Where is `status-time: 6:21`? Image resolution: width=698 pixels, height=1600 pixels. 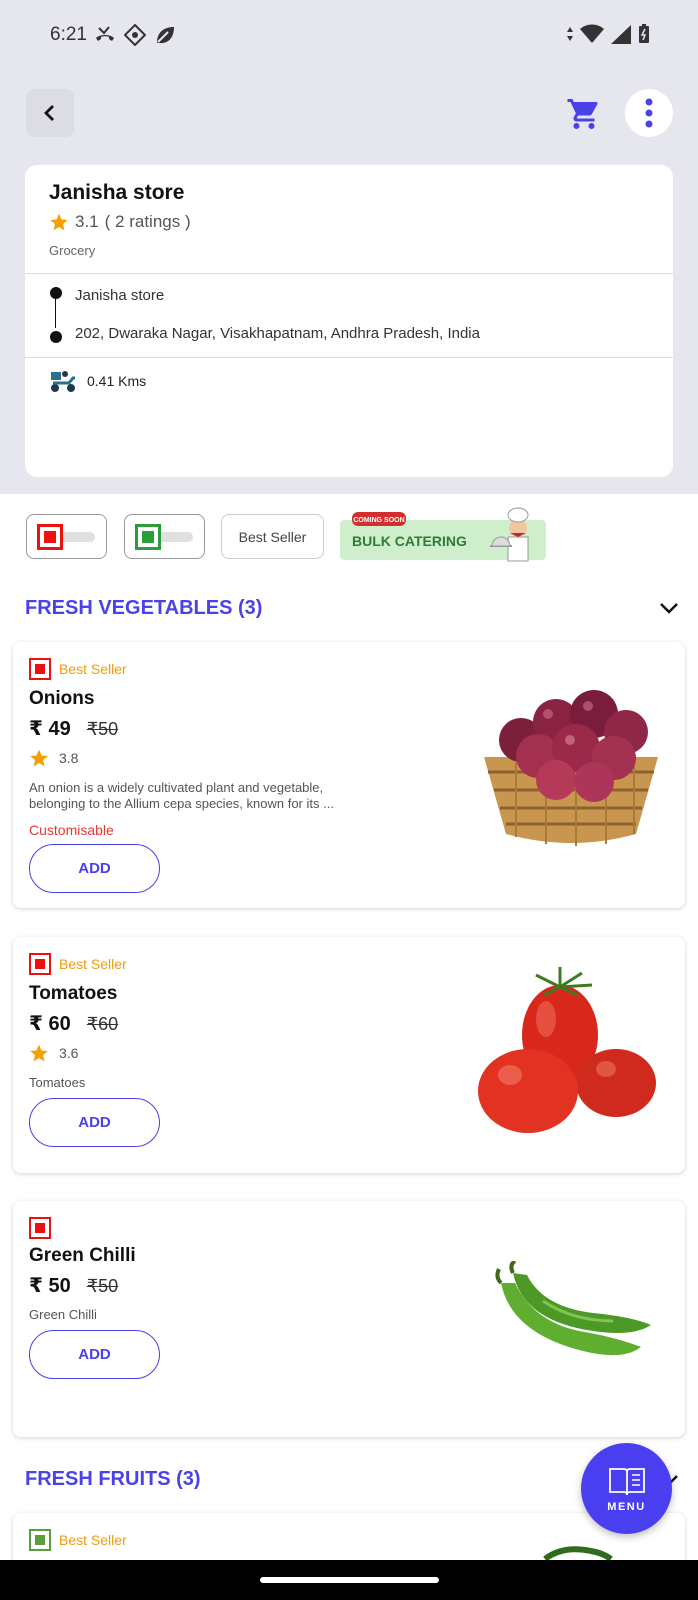
status-time: 6:21 is located at coordinates (68, 34).